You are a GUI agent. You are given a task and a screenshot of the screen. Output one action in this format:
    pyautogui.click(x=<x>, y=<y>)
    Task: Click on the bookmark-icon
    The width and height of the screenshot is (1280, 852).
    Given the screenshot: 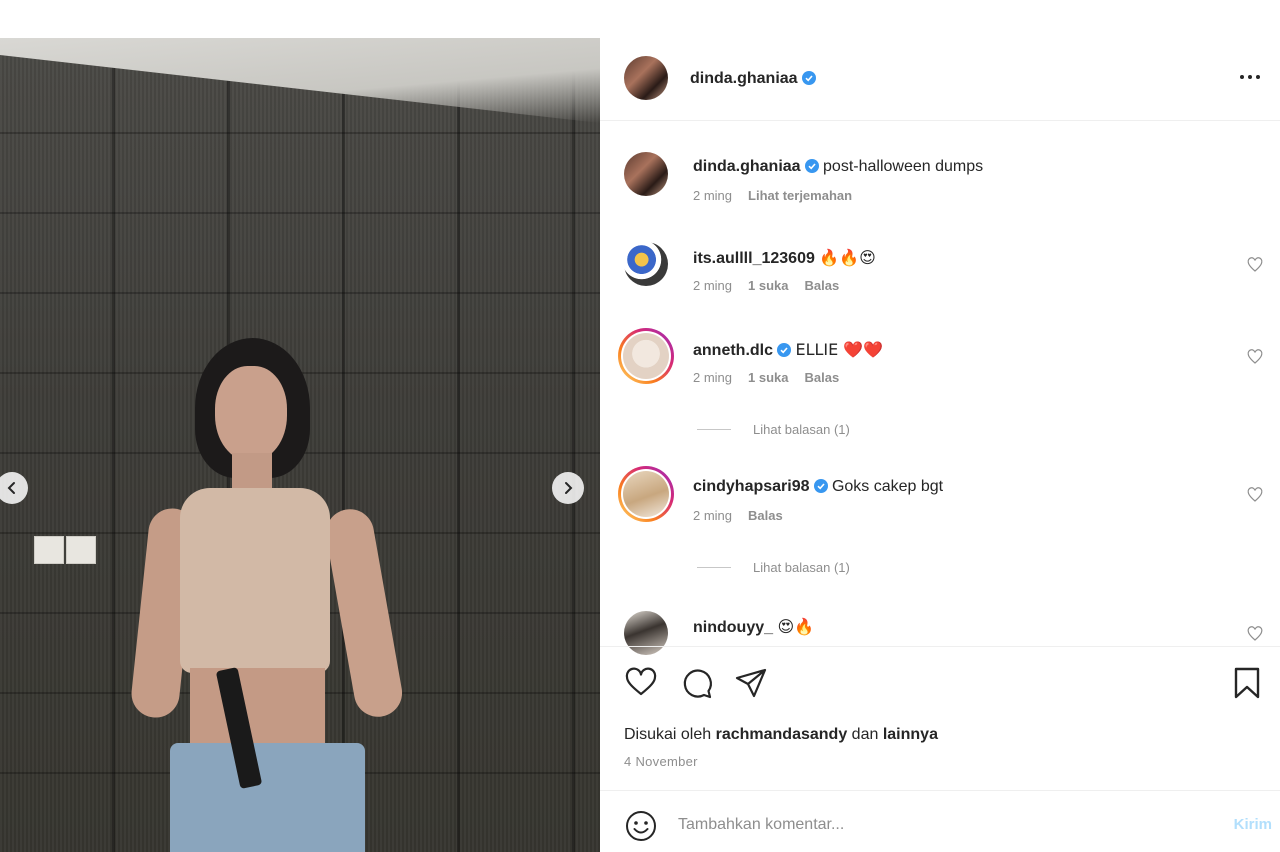 What is the action you would take?
    pyautogui.click(x=1247, y=683)
    